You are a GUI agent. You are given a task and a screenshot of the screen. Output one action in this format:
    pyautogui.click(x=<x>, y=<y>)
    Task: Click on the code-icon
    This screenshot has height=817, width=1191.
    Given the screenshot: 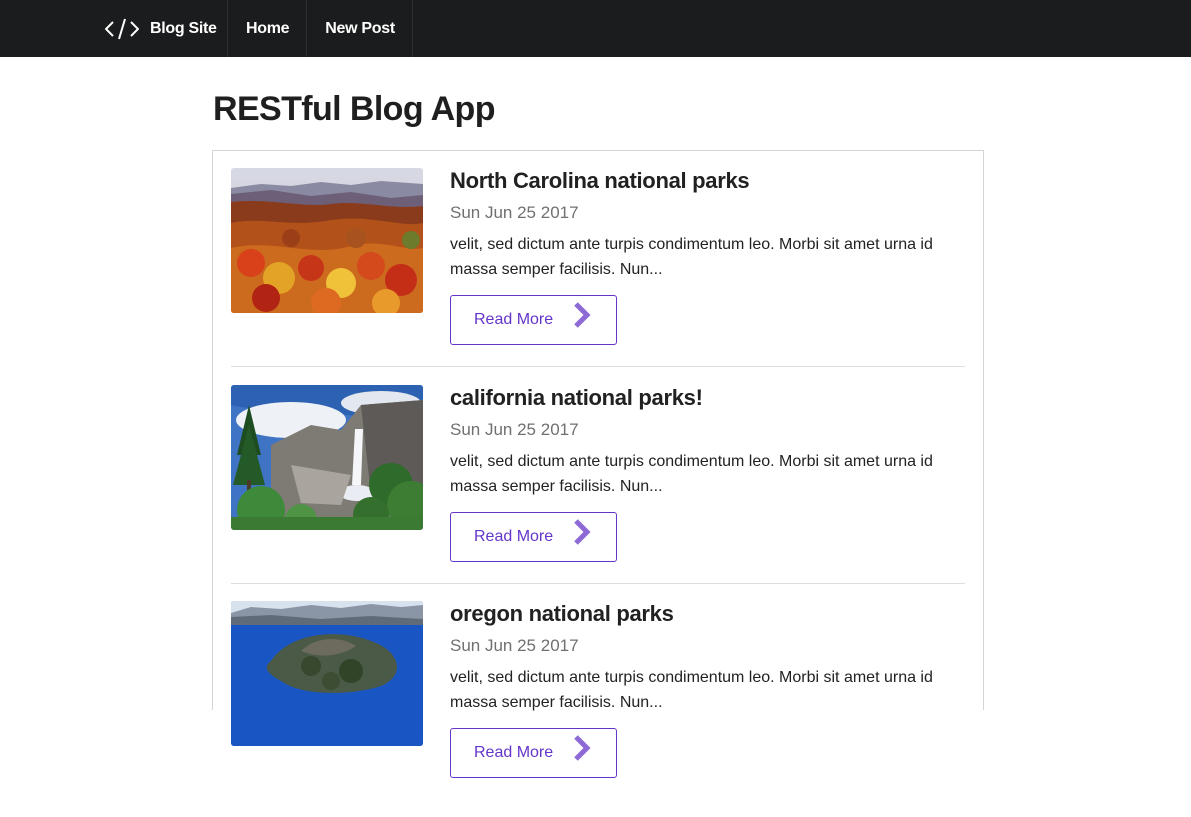 What is the action you would take?
    pyautogui.click(x=122, y=29)
    